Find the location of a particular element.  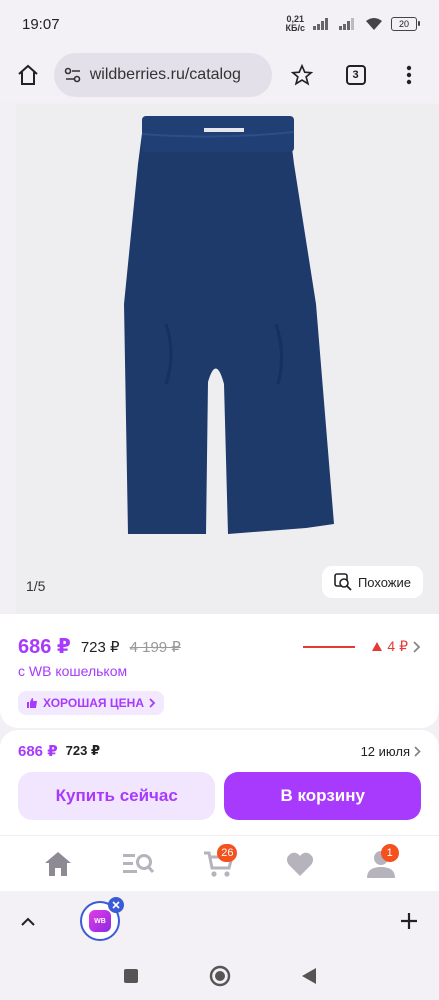

new-tab-button is located at coordinates (409, 921).